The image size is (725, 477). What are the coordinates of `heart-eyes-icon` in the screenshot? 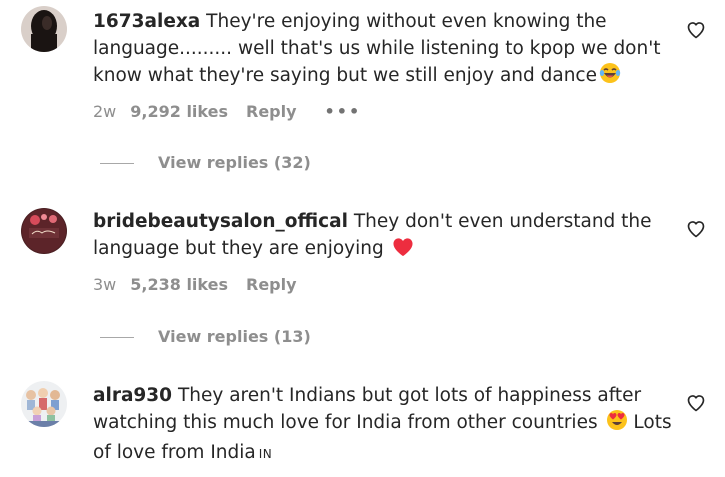 It's located at (617, 424).